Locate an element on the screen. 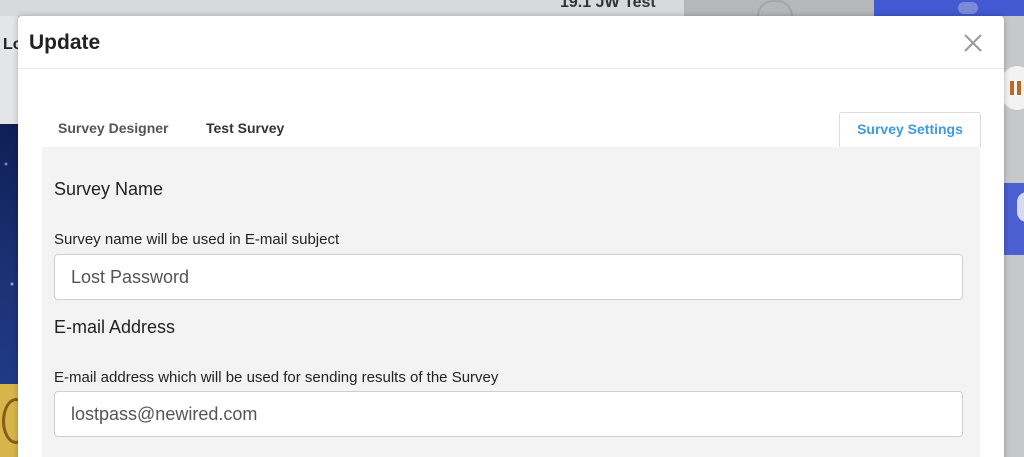 The image size is (1024, 457). modal-title: Update is located at coordinates (65, 42).